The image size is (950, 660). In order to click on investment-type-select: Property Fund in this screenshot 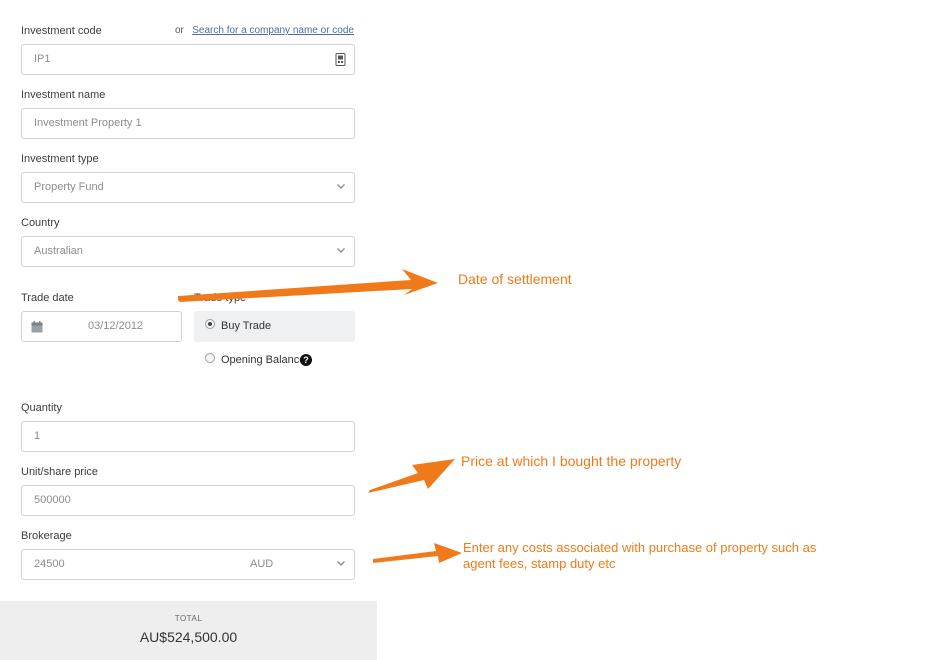, I will do `click(188, 187)`.